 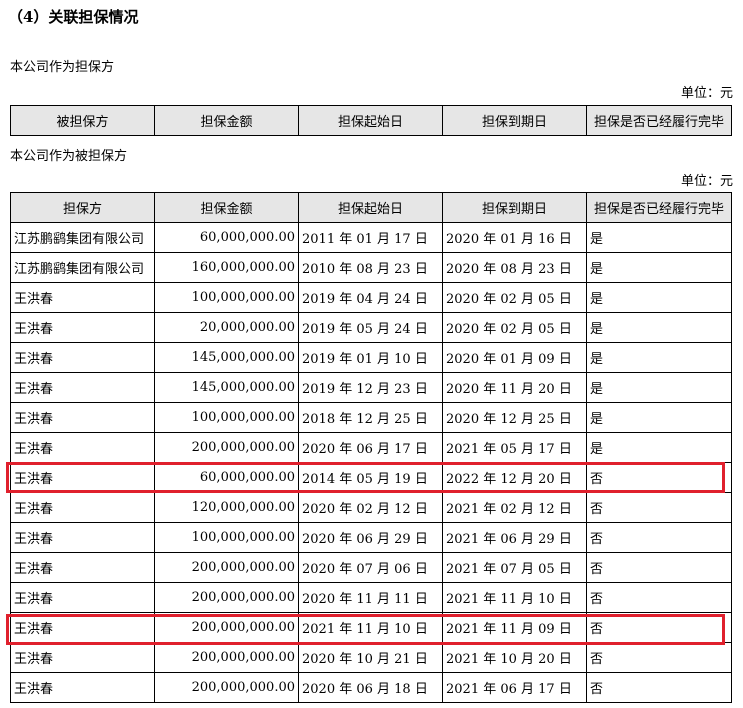 I want to click on end-date-cell: 2020 年 11 月 20 日, so click(x=514, y=387).